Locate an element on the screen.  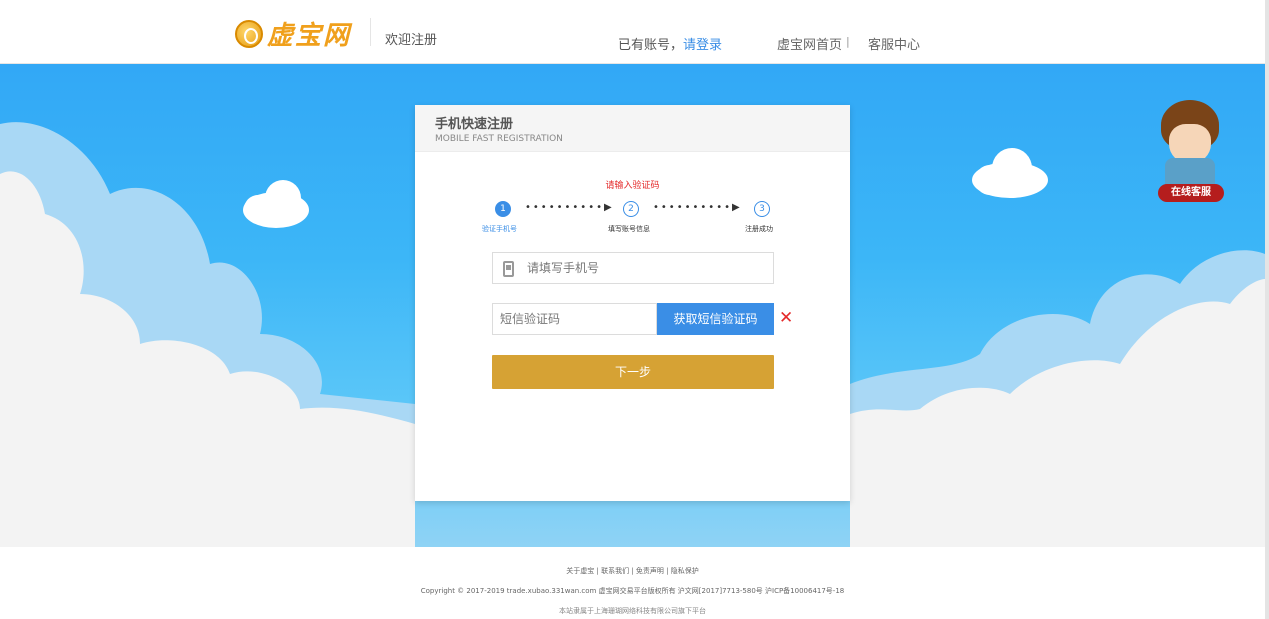
login-link: 请登录 is located at coordinates (702, 45).